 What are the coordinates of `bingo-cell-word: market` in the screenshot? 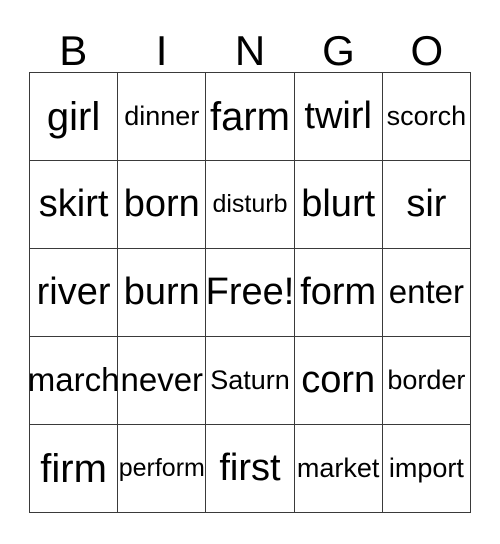 It's located at (338, 468).